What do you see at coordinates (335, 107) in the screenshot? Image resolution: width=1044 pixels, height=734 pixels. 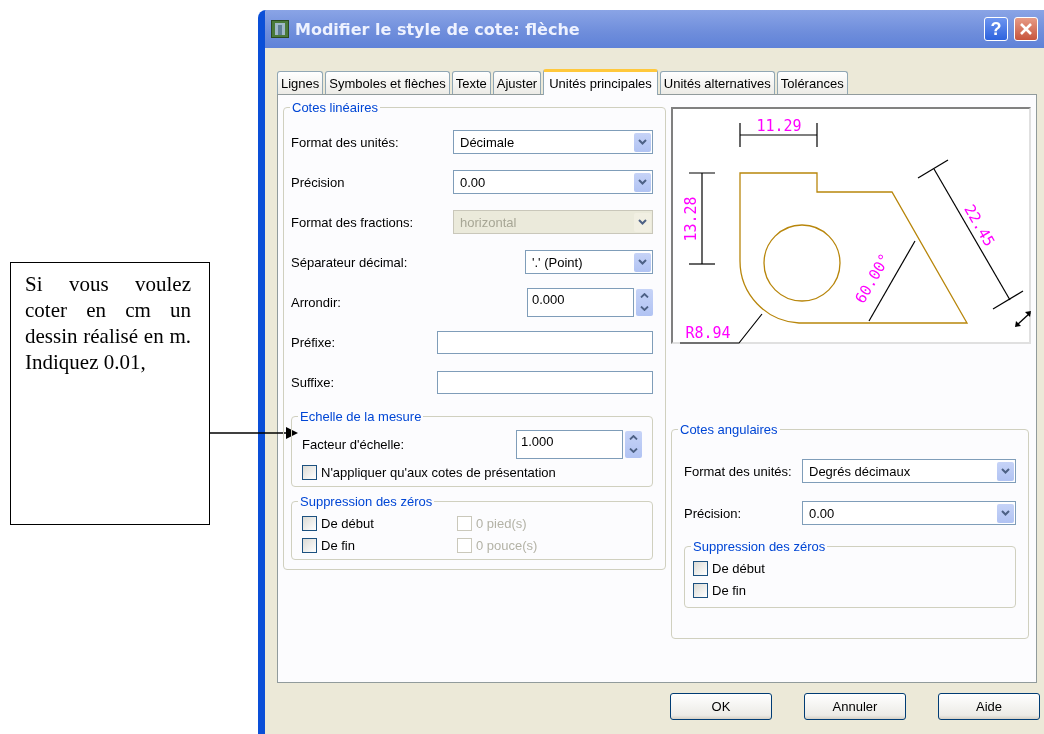 I see `group-title: Cotes linéaires` at bounding box center [335, 107].